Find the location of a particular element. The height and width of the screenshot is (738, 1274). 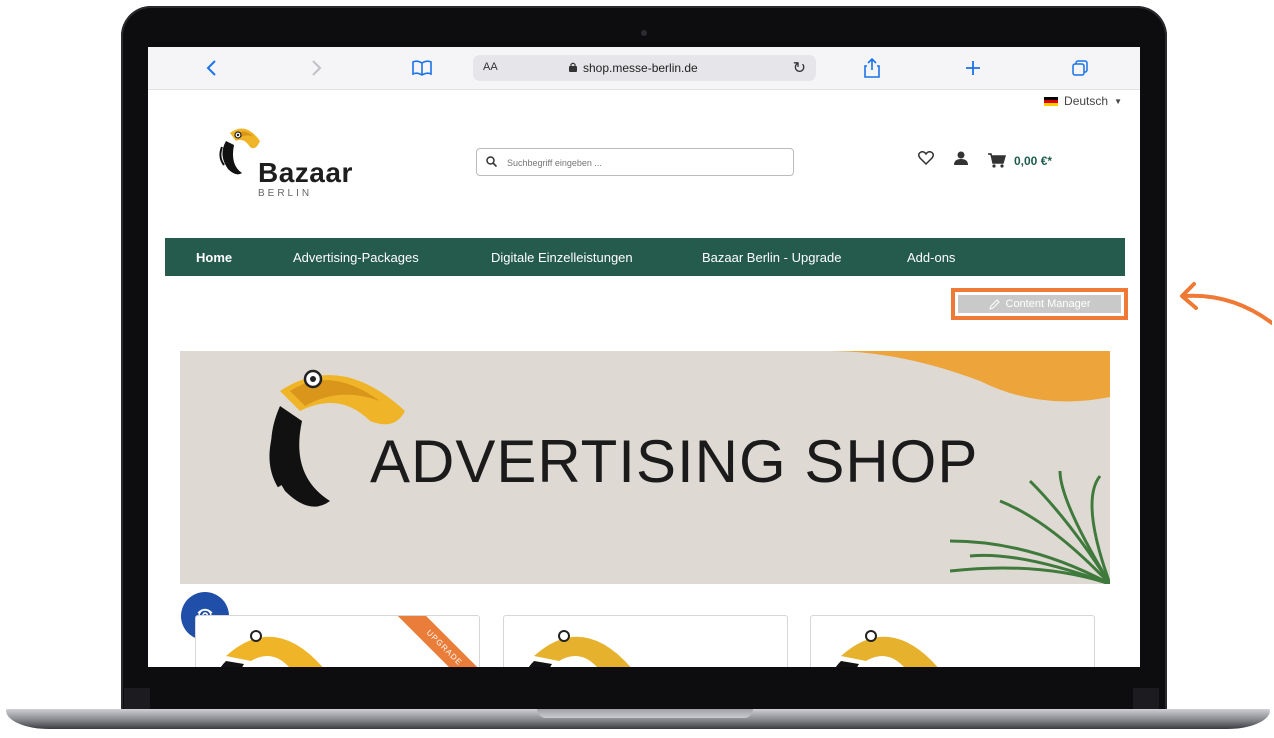

forward-icon is located at coordinates (316, 68).